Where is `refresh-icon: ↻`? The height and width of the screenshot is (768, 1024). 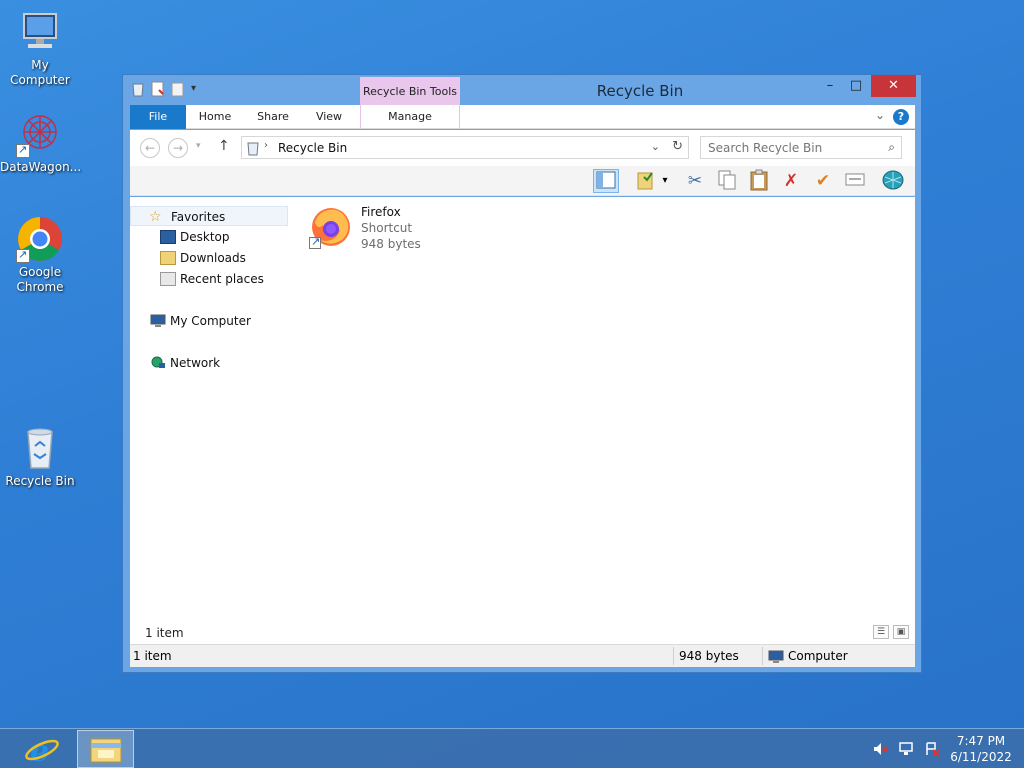 refresh-icon: ↻ is located at coordinates (677, 146).